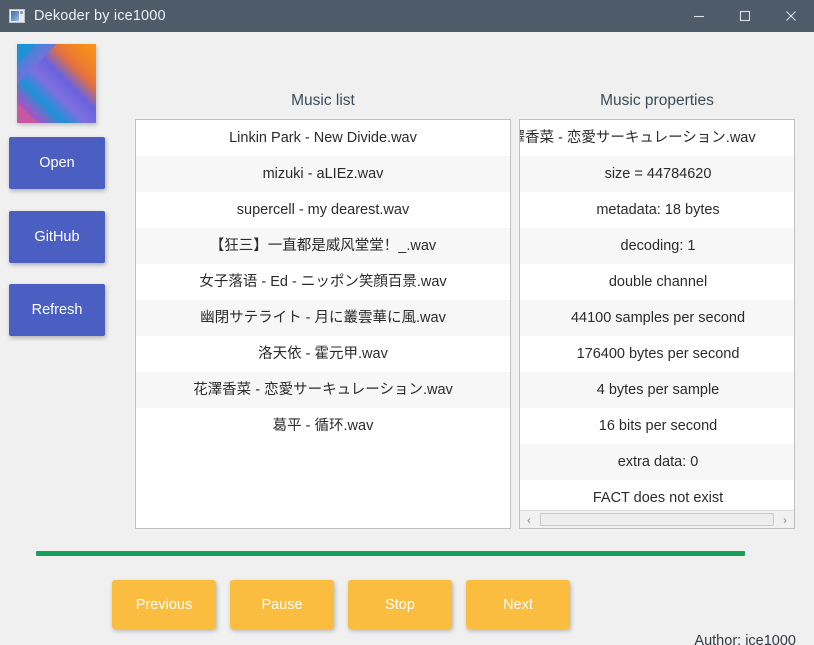 The width and height of the screenshot is (814, 645). Describe the element at coordinates (518, 604) in the screenshot. I see `next-button: Next` at that location.